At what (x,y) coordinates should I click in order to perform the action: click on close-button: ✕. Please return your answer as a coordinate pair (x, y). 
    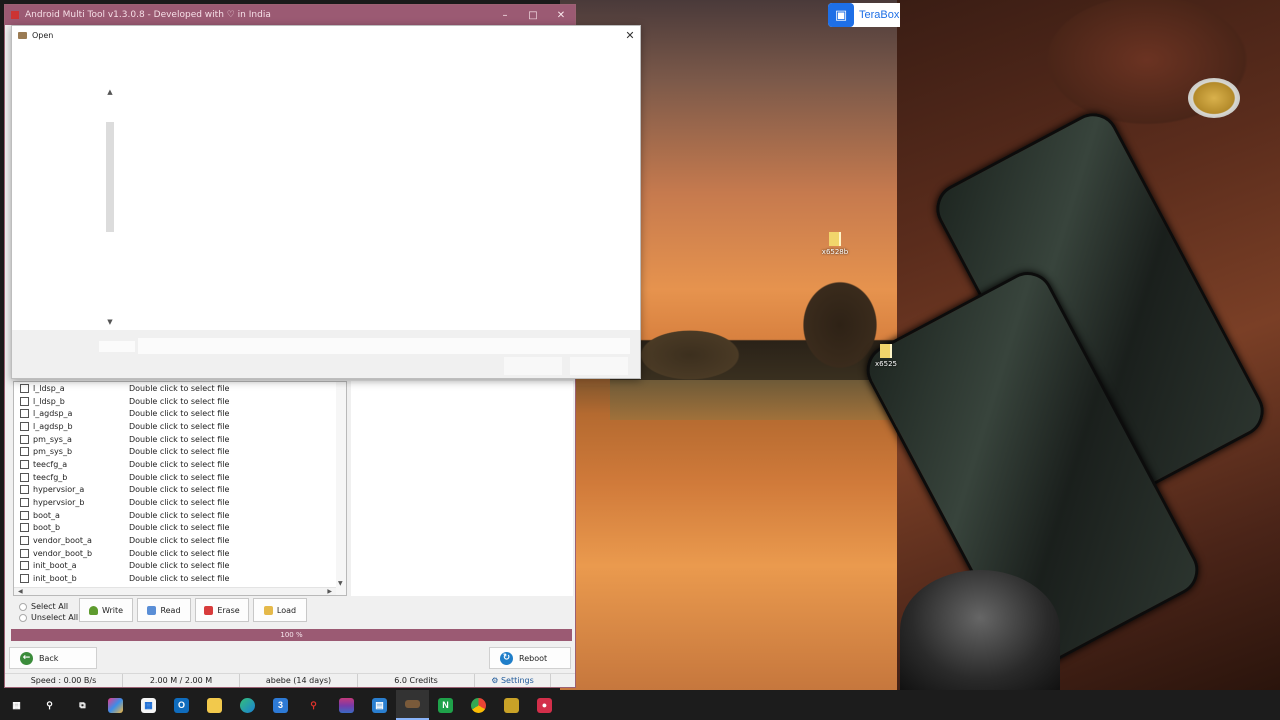
    Looking at the image, I should click on (561, 15).